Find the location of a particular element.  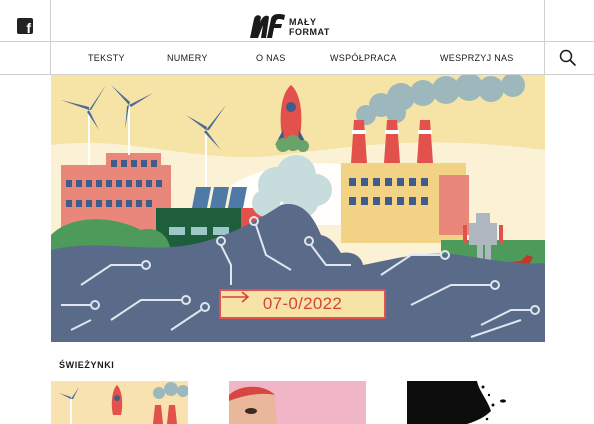

issue-badge: 07-0/2022 is located at coordinates (302, 304).